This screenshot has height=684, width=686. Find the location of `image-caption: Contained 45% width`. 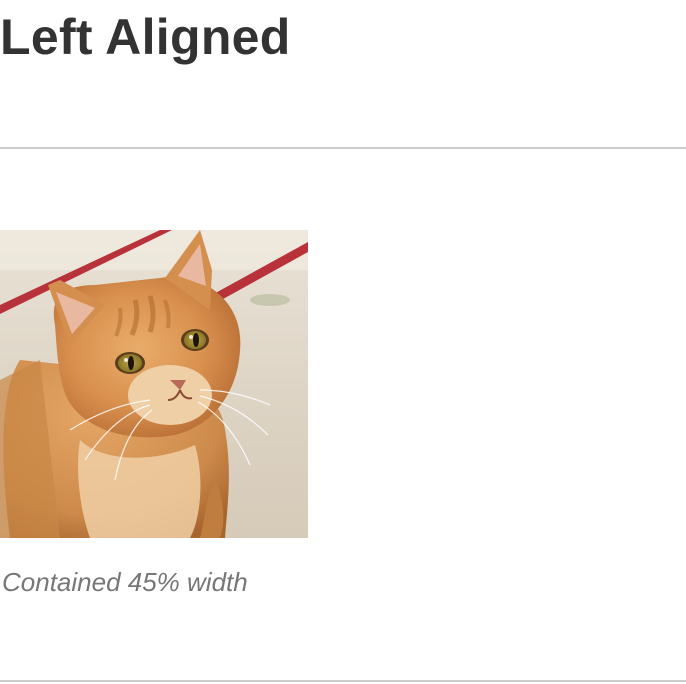

image-caption: Contained 45% width is located at coordinates (125, 582).